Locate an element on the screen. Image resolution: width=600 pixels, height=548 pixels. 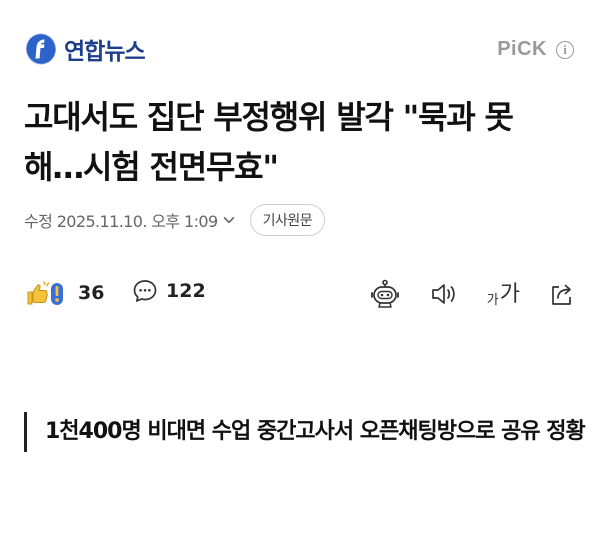
brand-logo: 연합뉴스 is located at coordinates (85, 49).